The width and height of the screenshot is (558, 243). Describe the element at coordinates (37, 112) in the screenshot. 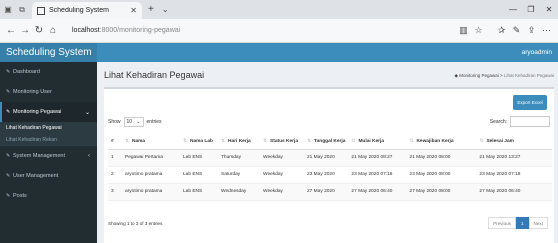

I see `sidebar-item-label: Monitoring Pegawai` at that location.